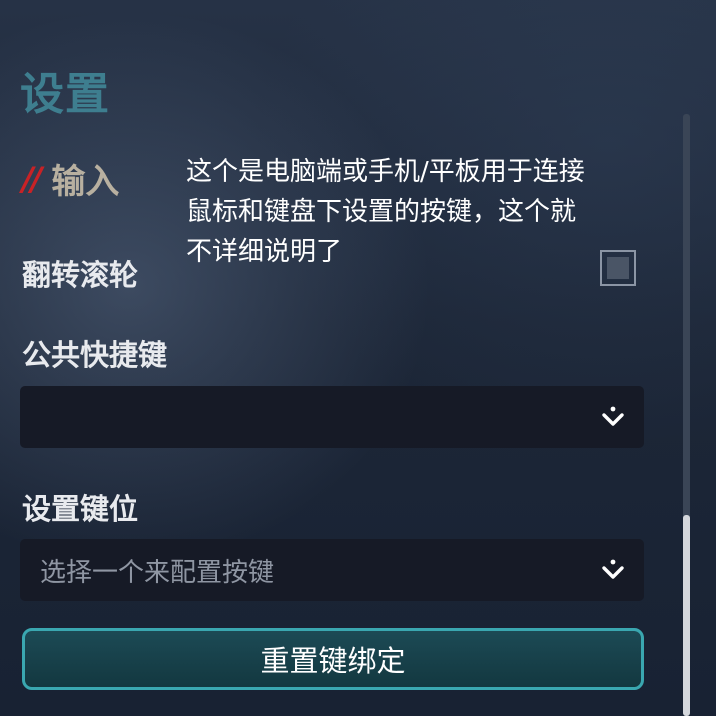 The image size is (716, 716). What do you see at coordinates (32, 178) in the screenshot?
I see `section-slashes: //` at bounding box center [32, 178].